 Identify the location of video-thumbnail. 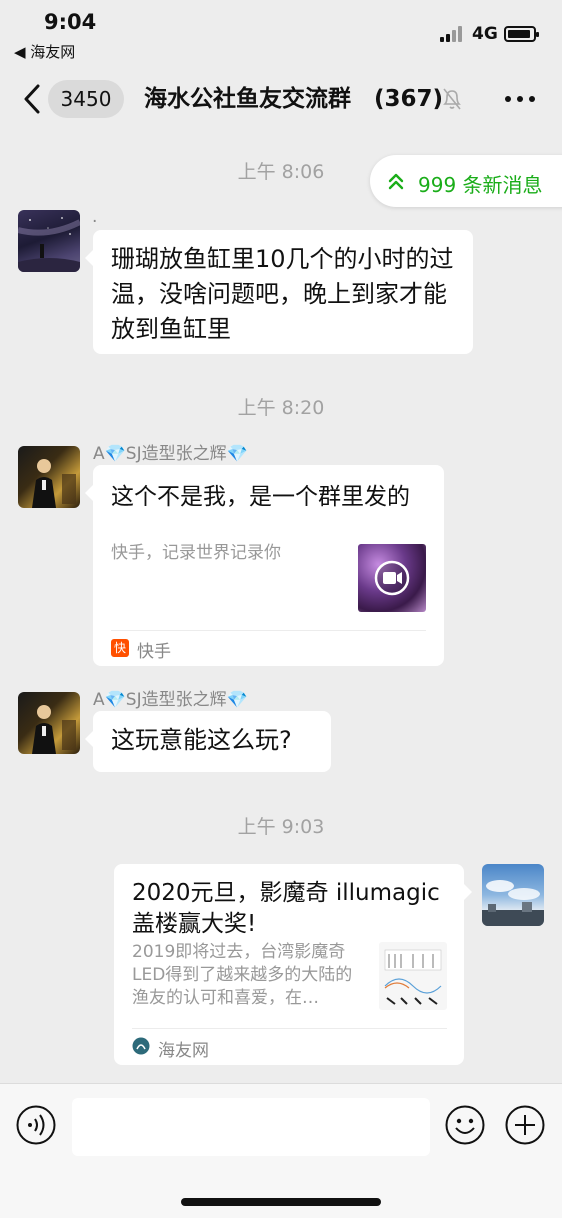
(392, 578).